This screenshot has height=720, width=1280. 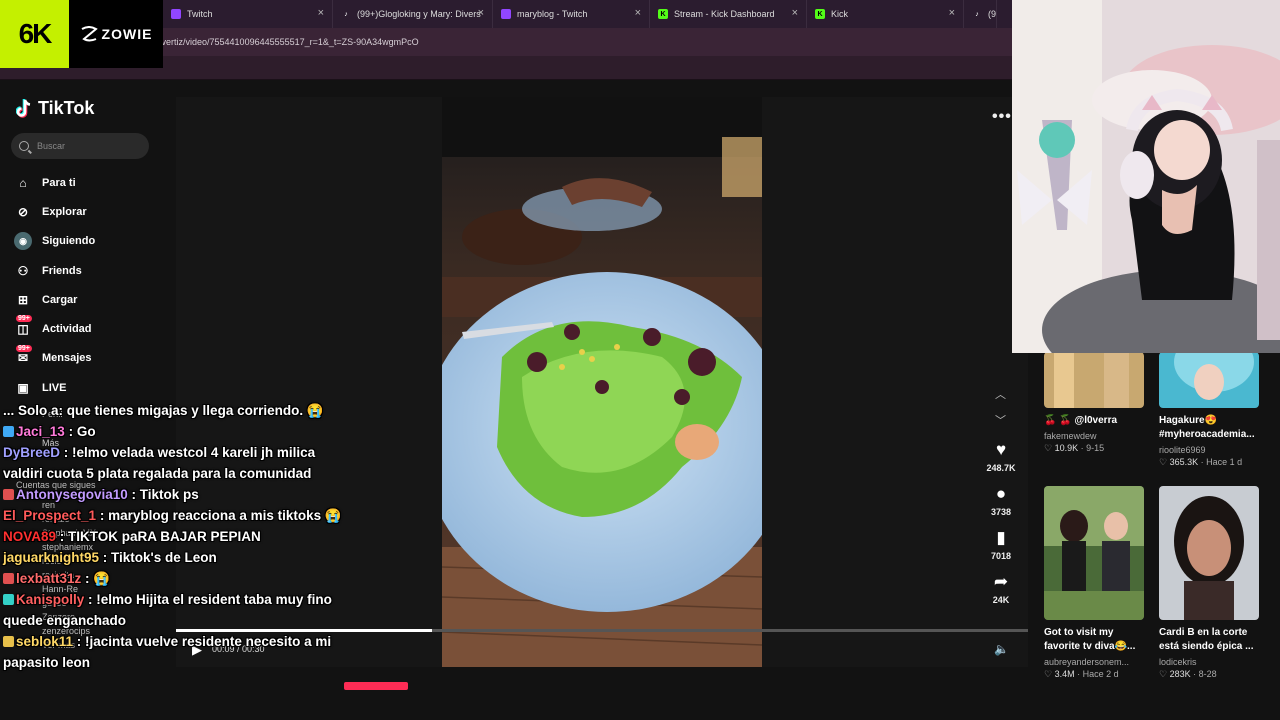 I want to click on notification-badge: 99+, so click(x=24, y=348).